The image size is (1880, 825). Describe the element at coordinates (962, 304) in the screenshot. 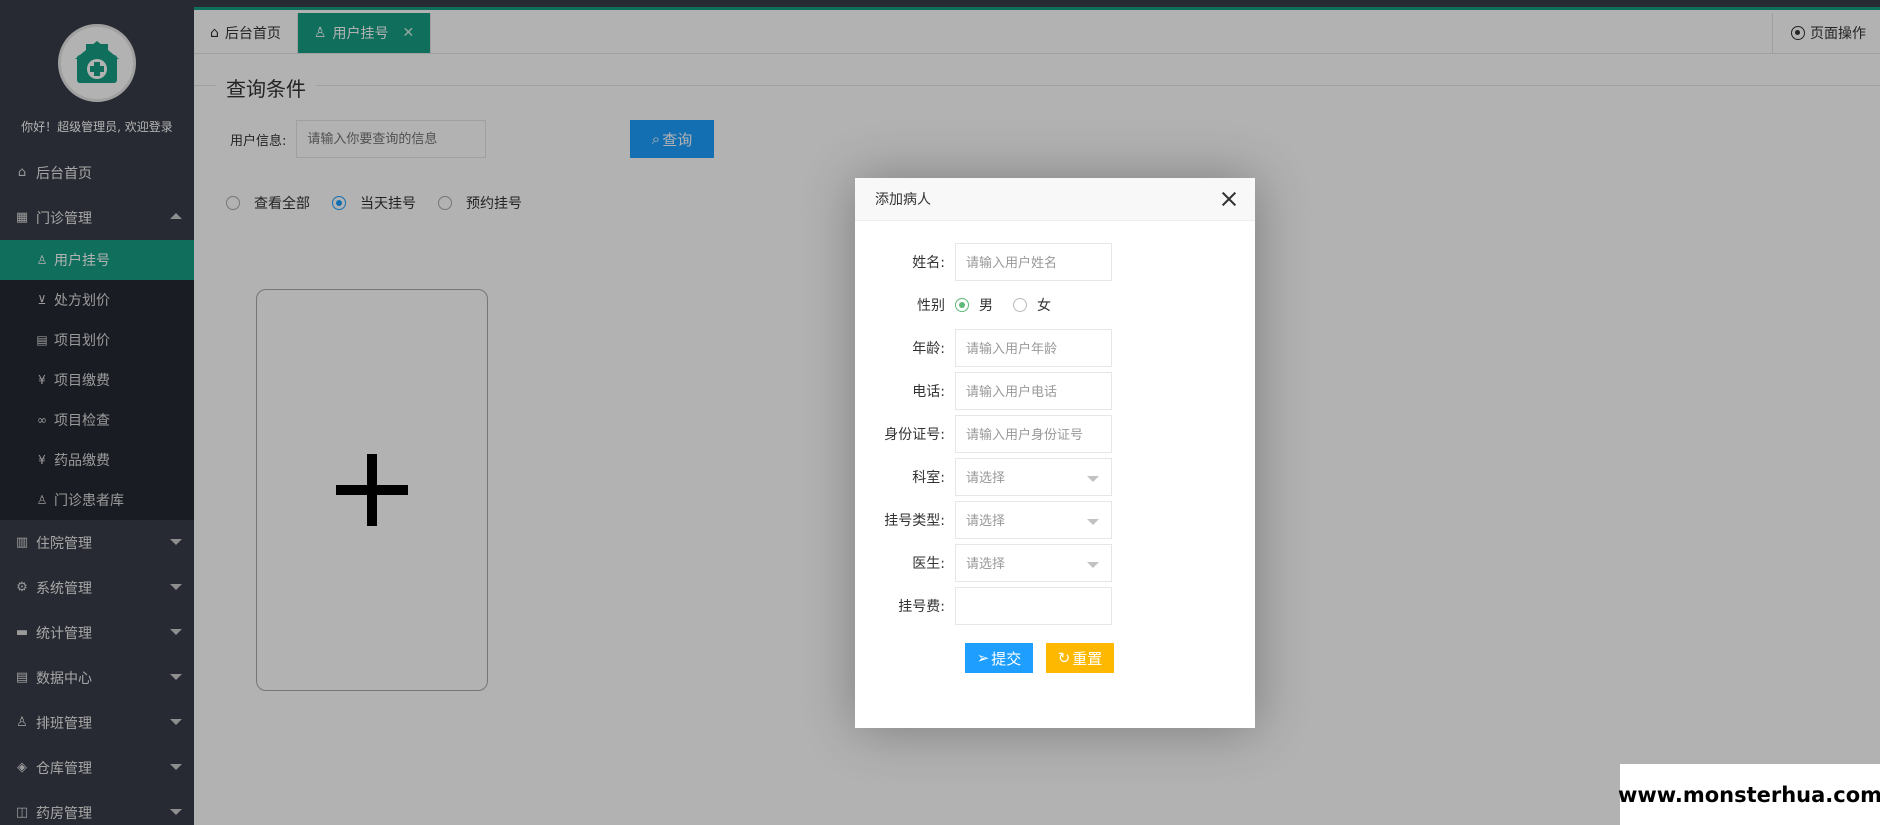

I see `gender-male-radio` at that location.